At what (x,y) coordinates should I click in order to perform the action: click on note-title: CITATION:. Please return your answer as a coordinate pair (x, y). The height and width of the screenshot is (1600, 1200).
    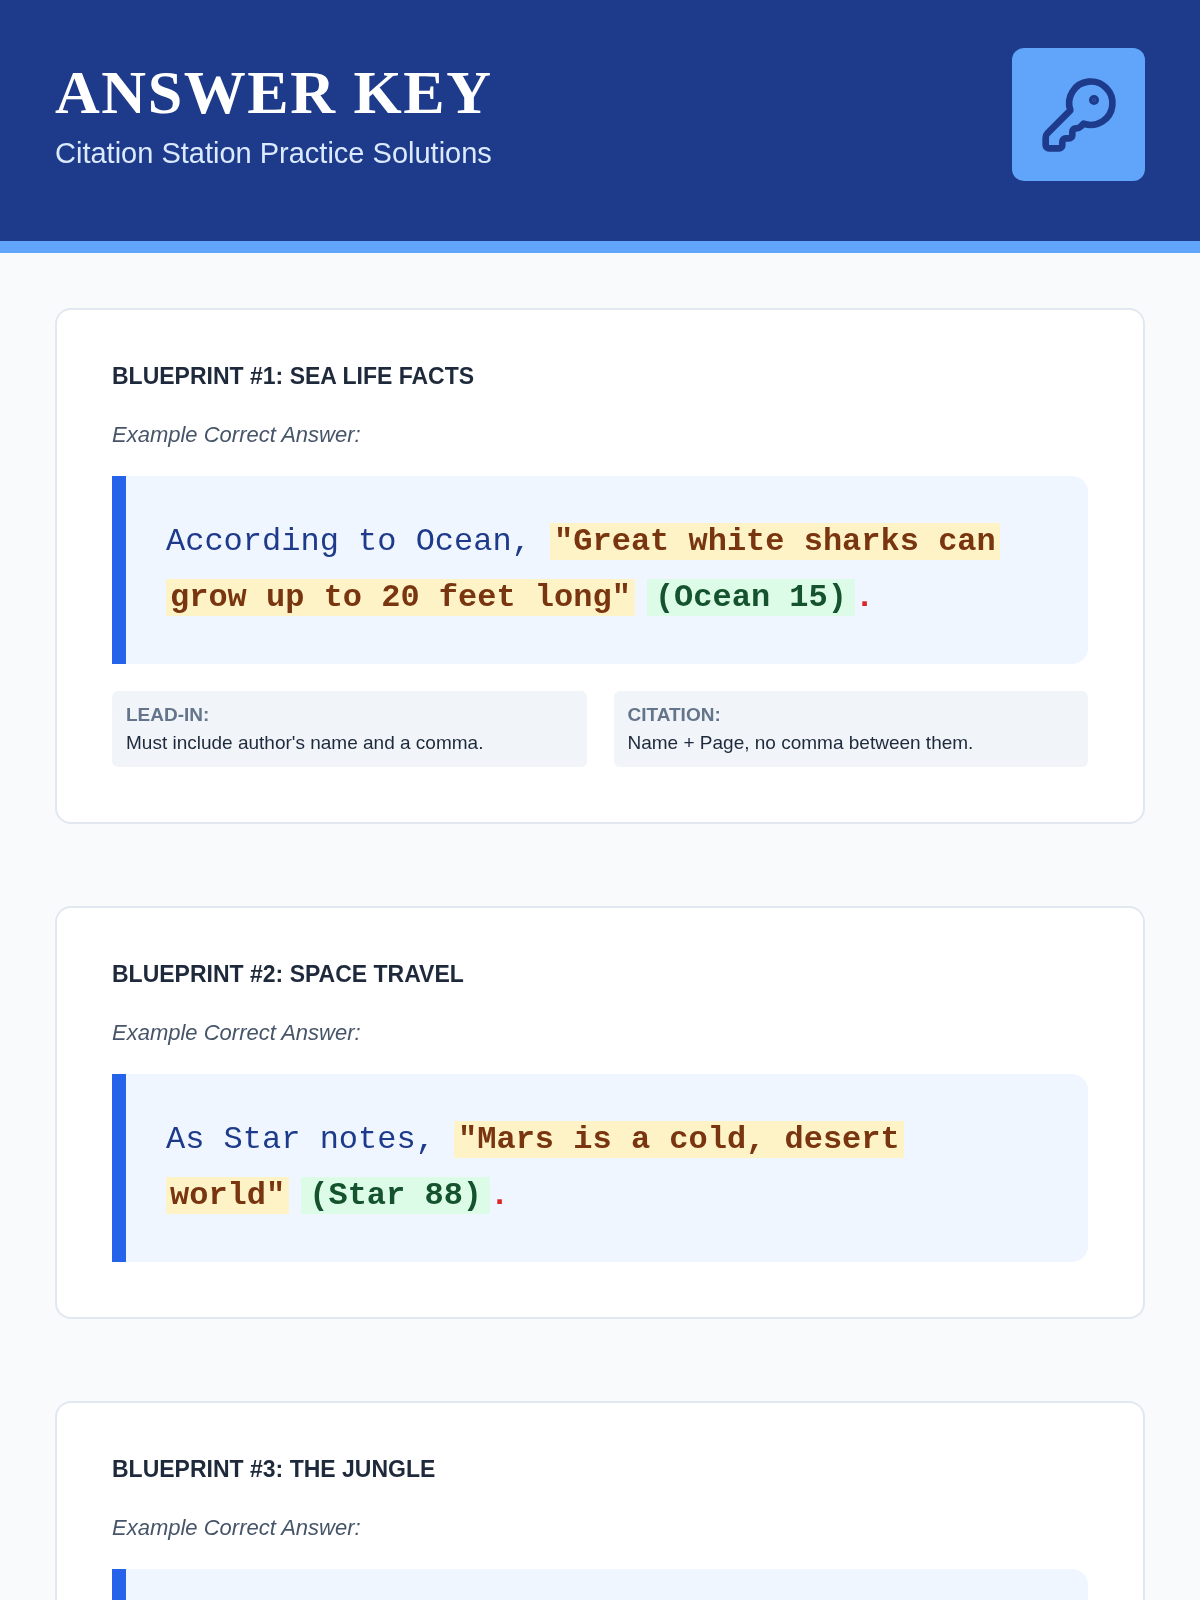
    Looking at the image, I should click on (674, 715).